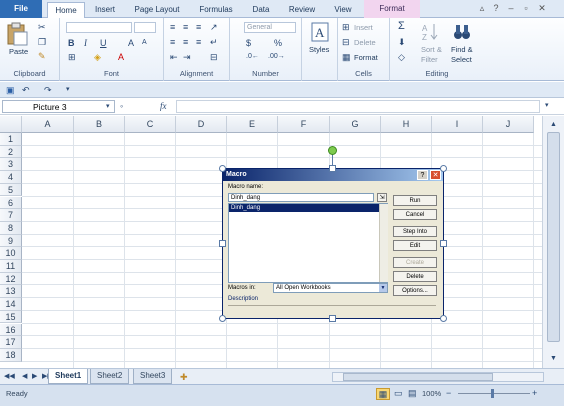 The width and height of the screenshot is (564, 406). Describe the element at coordinates (355, 124) in the screenshot. I see `column-header-g: G` at that location.